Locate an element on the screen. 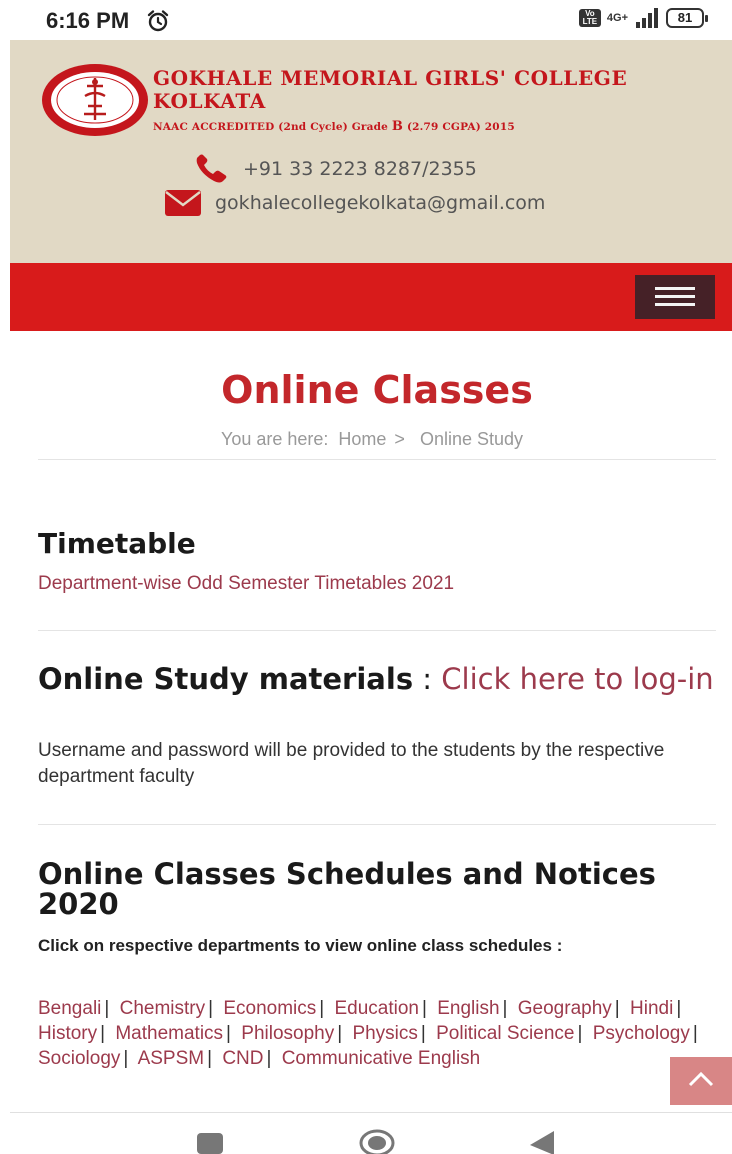 The image size is (732, 1154). email-address: gokhalecollegekolkata@gmail.com is located at coordinates (380, 203).